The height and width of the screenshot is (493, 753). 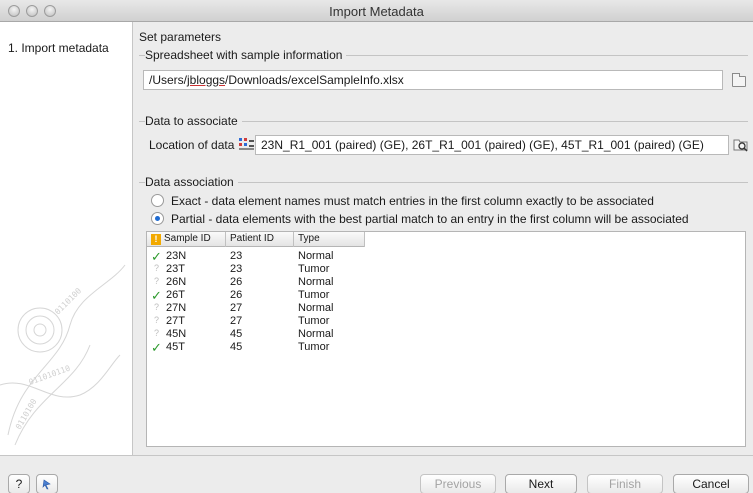 I want to click on reset-button, so click(x=47, y=483).